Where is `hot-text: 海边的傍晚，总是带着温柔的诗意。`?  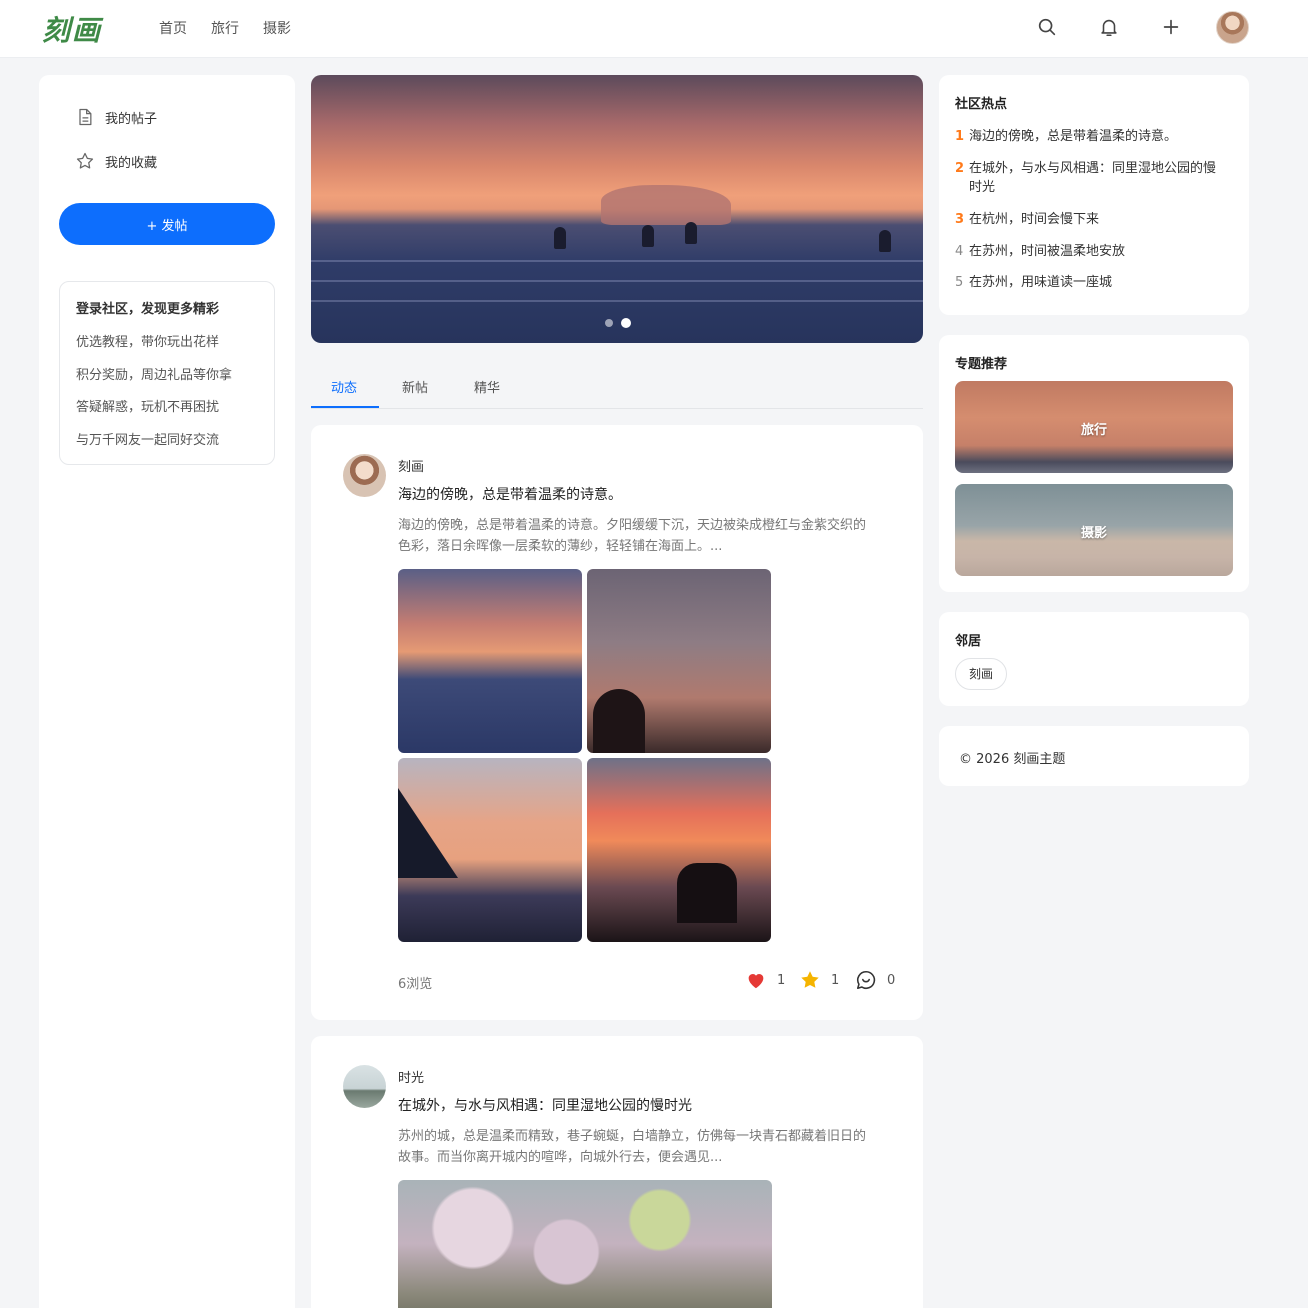
hot-text: 海边的傍晚，总是带着温柔的诗意。 is located at coordinates (1073, 136).